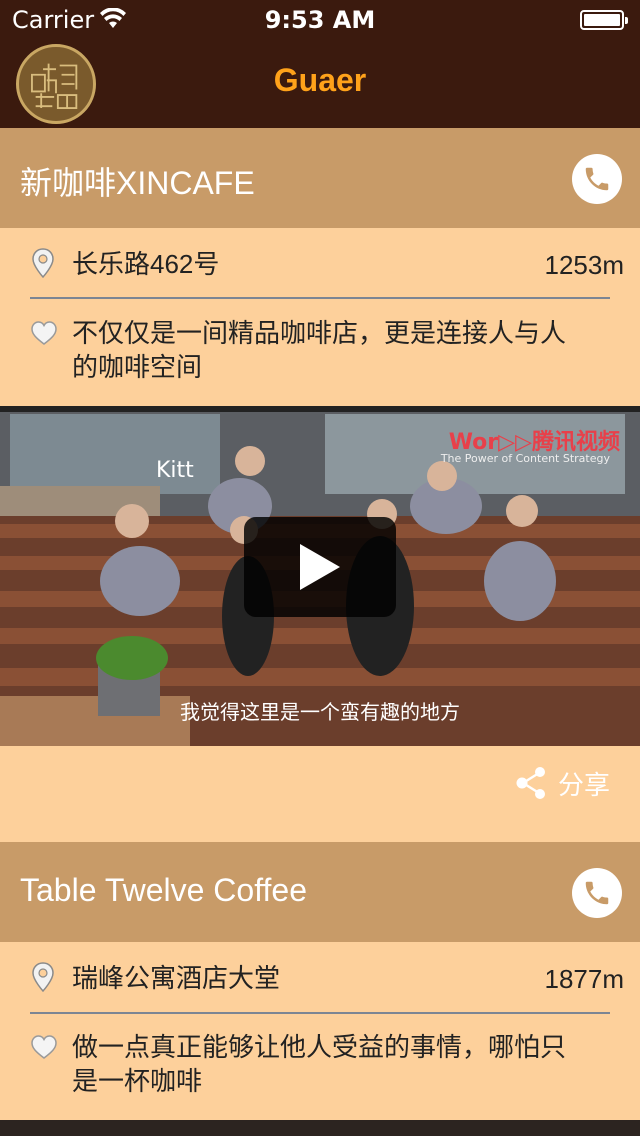 This screenshot has height=1136, width=640. I want to click on shop-description: 不仅仅是一间精品咖啡店，更是连接人与人, so click(319, 333).